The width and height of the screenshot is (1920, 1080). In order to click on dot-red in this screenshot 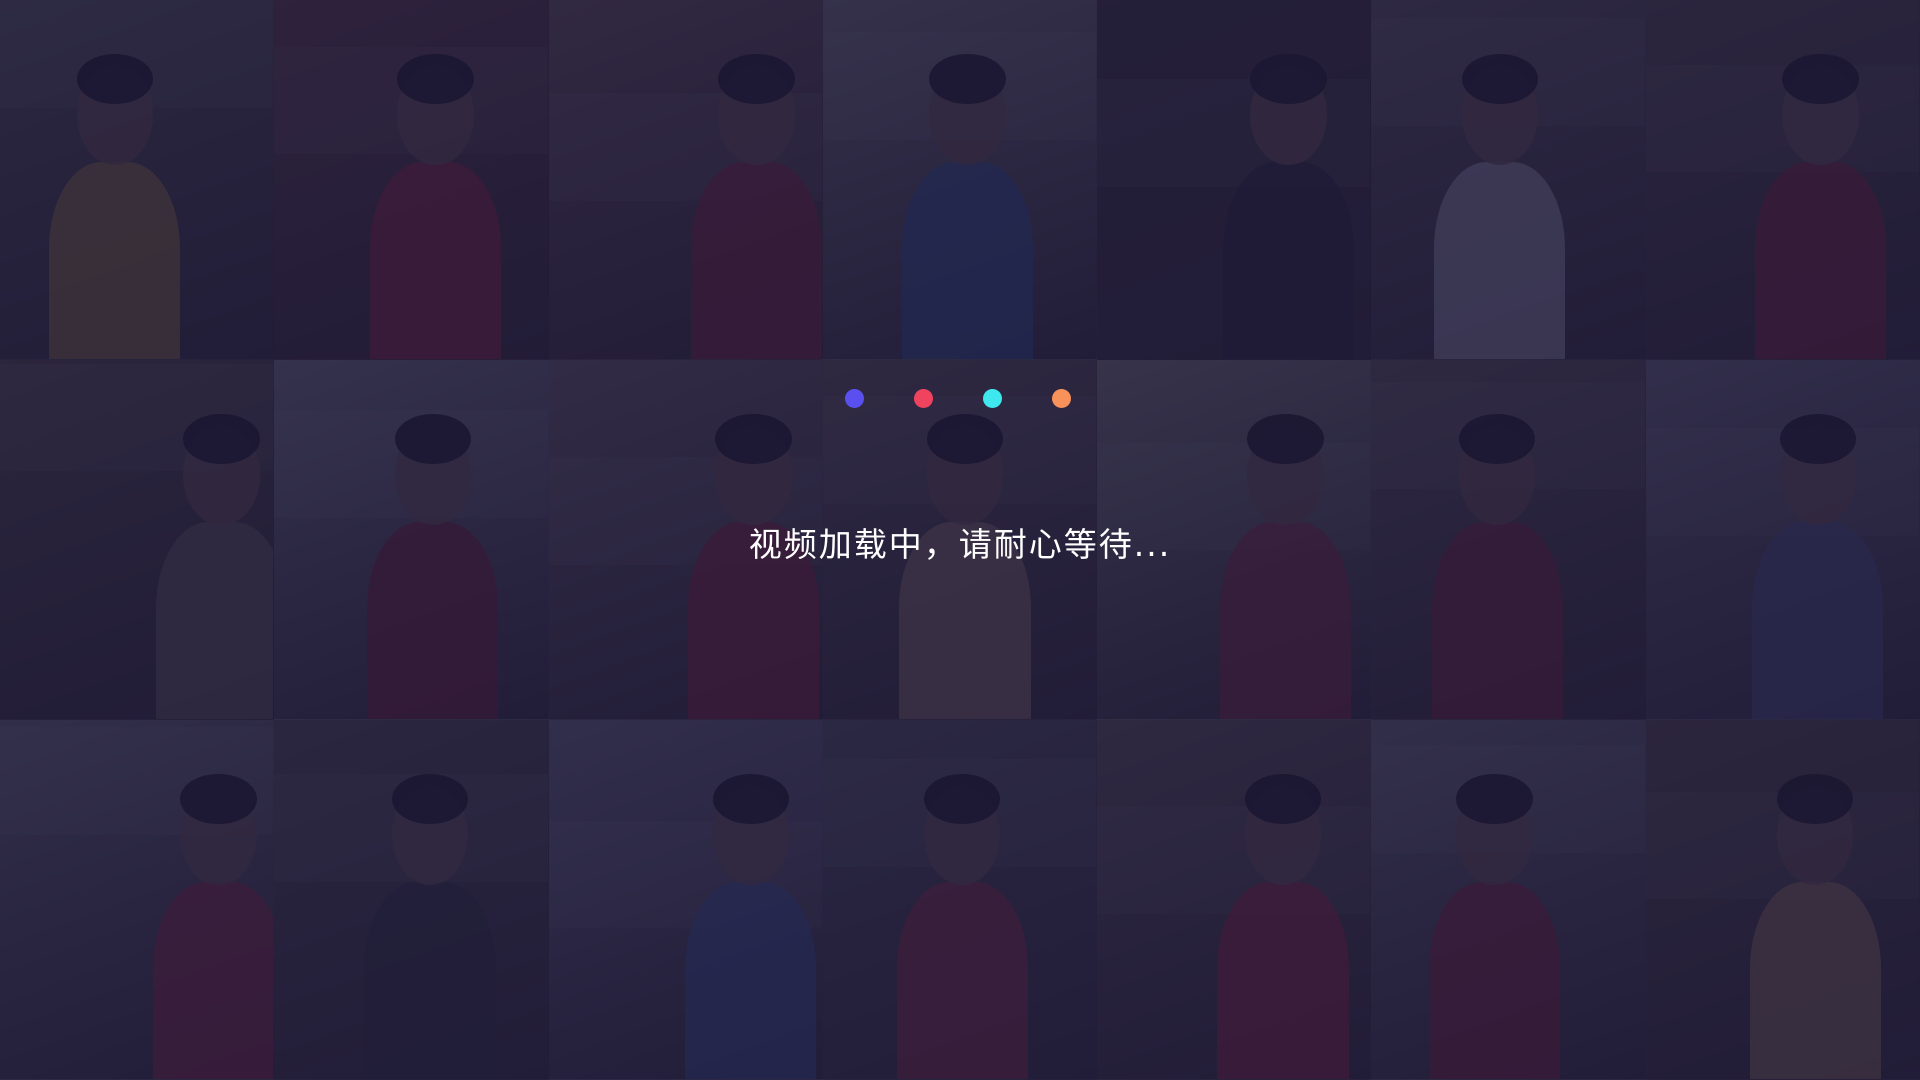, I will do `click(923, 398)`.